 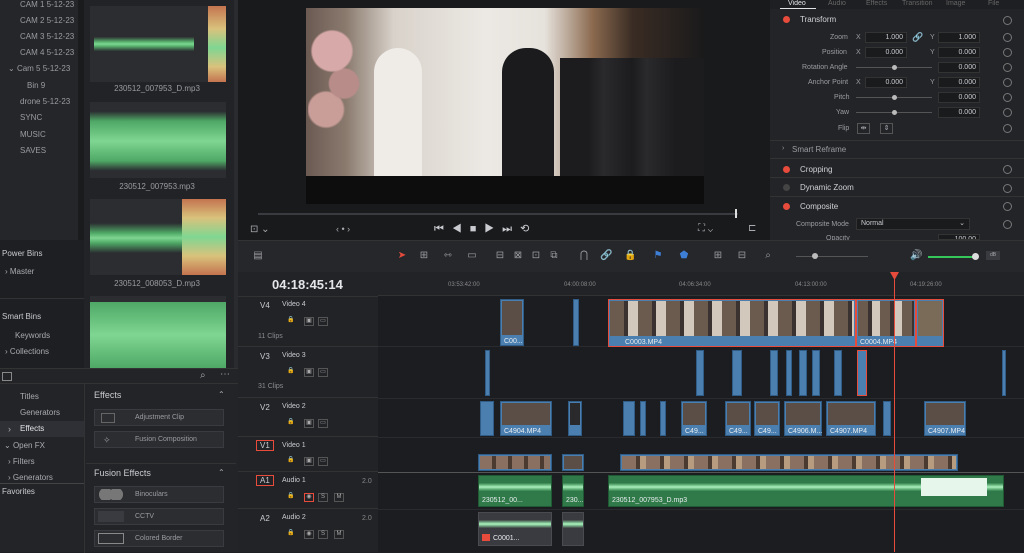 I want to click on effect-adjustment-clip: Adjustment Clip, so click(x=159, y=417).